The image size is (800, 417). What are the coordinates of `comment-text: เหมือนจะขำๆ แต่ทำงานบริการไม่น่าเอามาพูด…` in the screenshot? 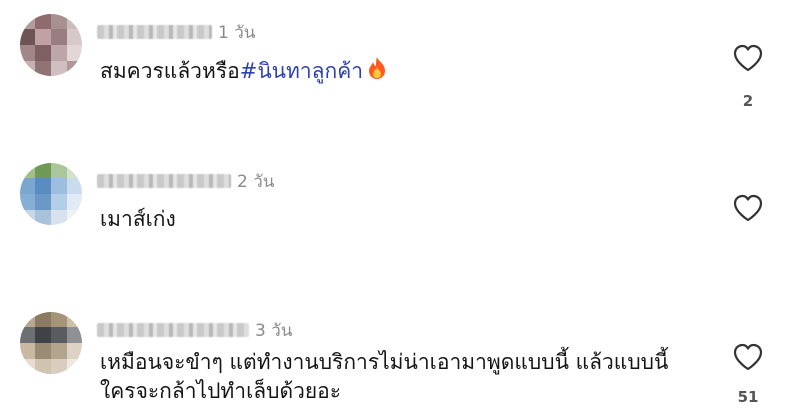 It's located at (384, 377).